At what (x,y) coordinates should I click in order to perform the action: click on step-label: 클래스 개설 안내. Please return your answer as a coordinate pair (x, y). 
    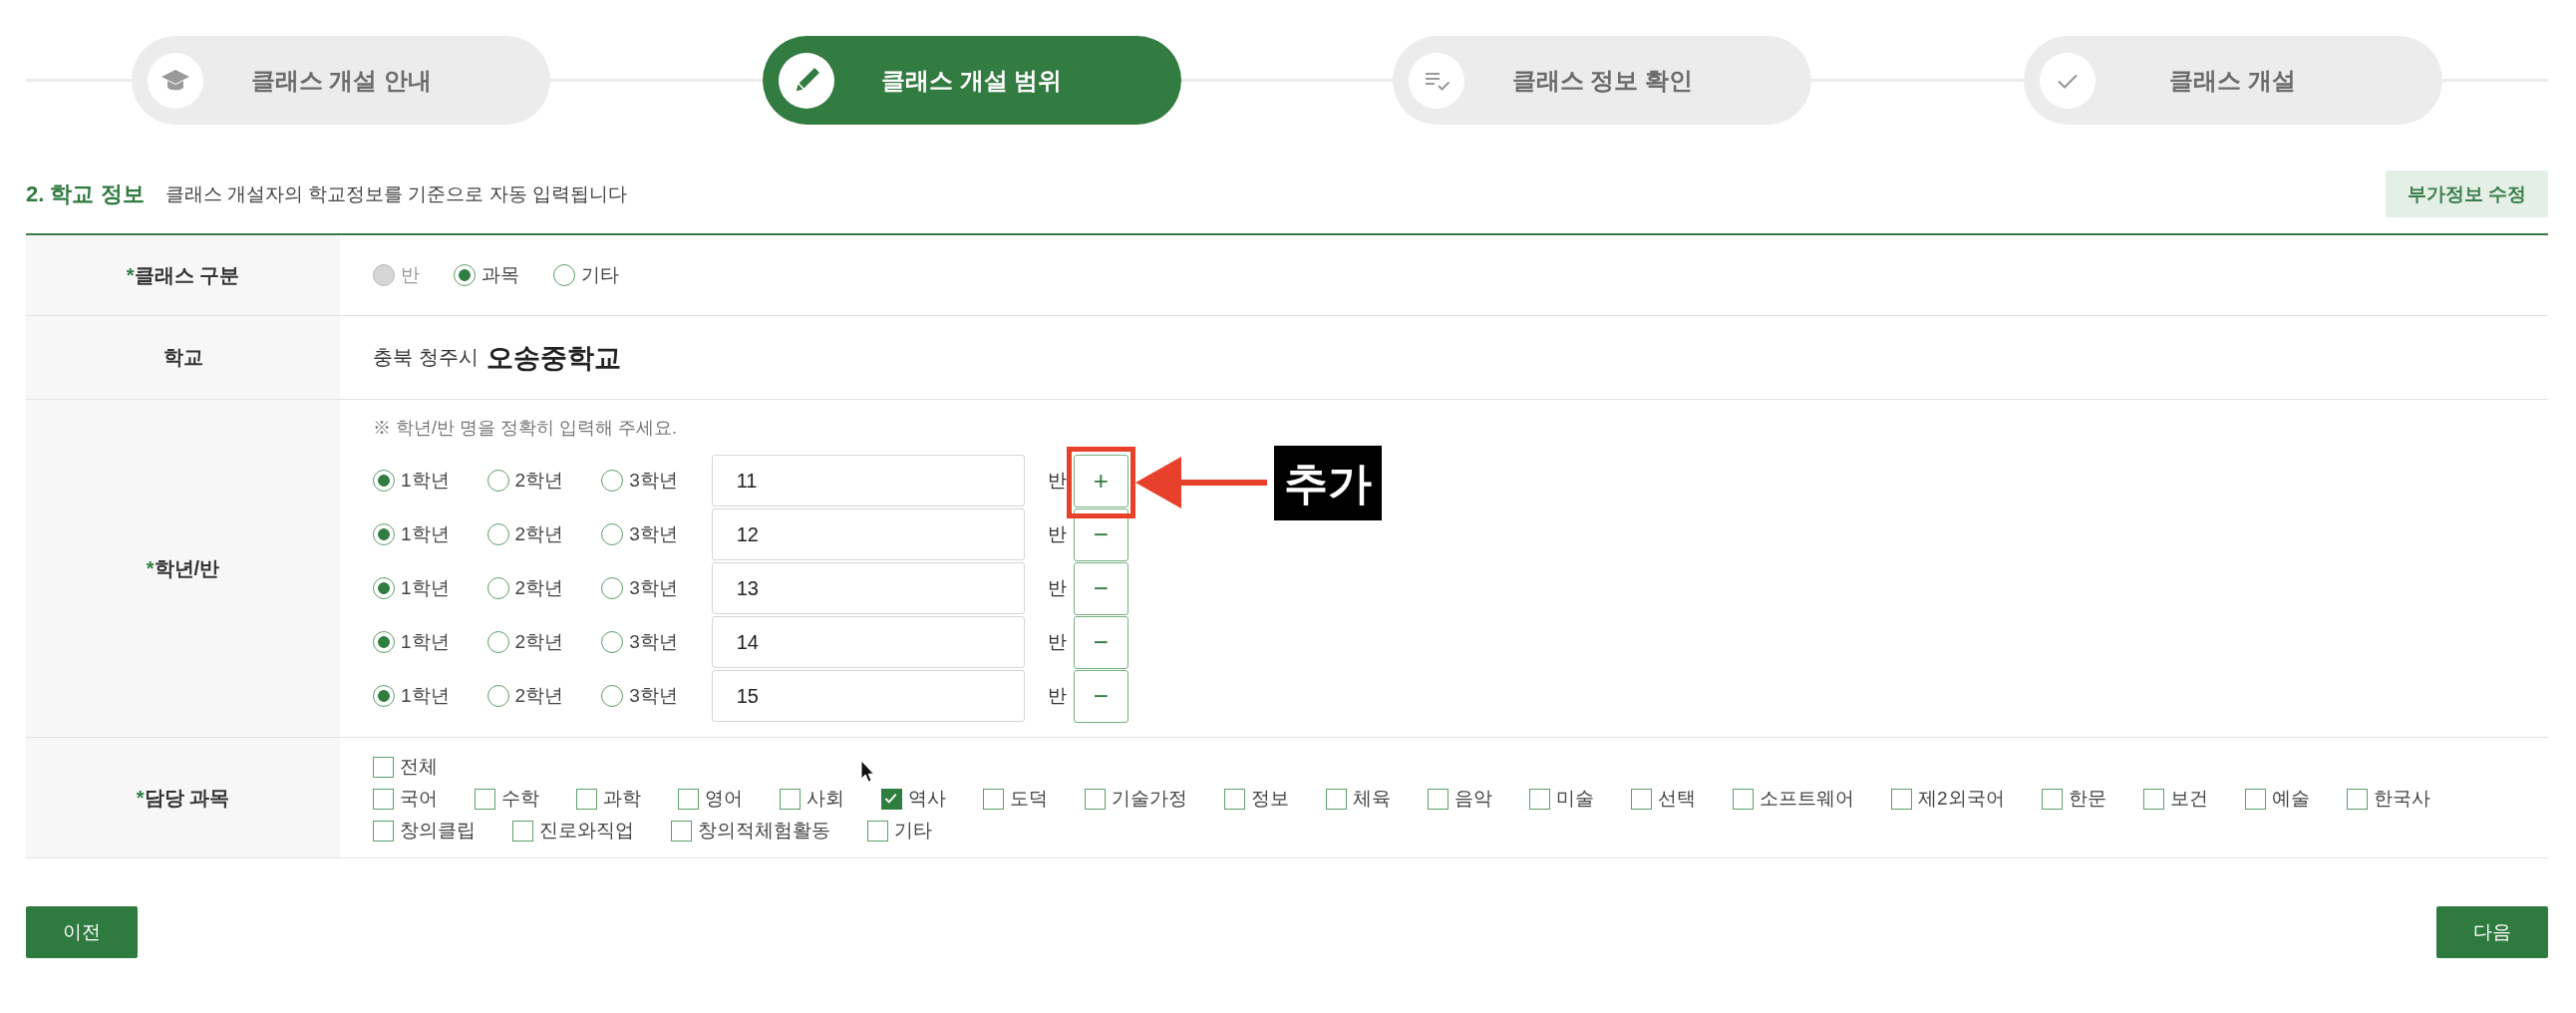
    Looking at the image, I should click on (341, 81).